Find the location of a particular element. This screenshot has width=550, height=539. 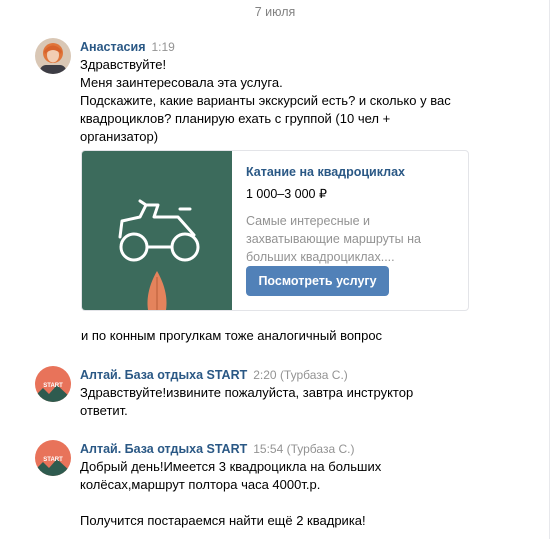

view-service-button: Посмотреть услугу is located at coordinates (317, 281).